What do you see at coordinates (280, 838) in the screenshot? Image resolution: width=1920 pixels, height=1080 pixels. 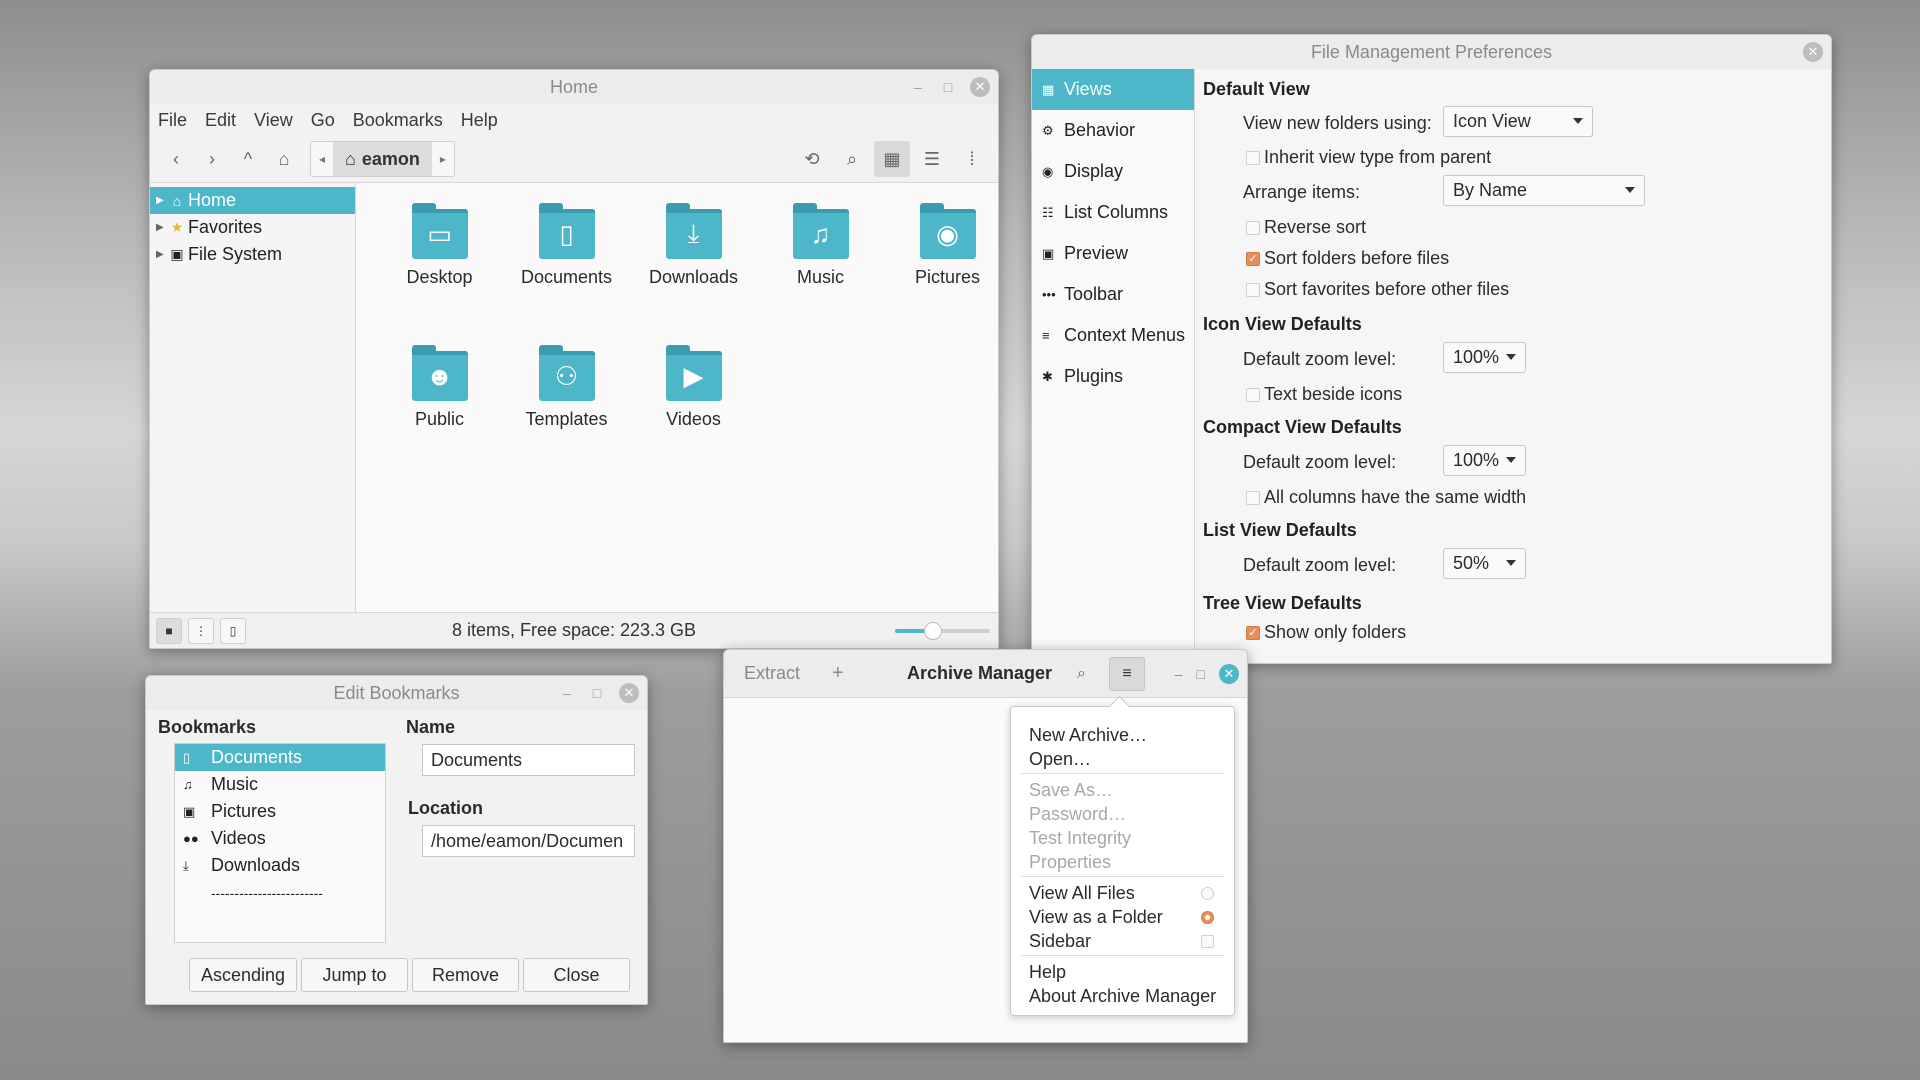 I see `list-item: ●● Videos` at bounding box center [280, 838].